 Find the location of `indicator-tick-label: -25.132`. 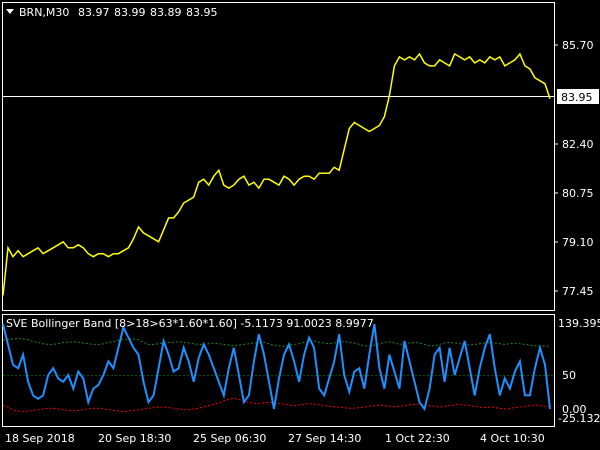

indicator-tick-label: -25.132 is located at coordinates (579, 418).